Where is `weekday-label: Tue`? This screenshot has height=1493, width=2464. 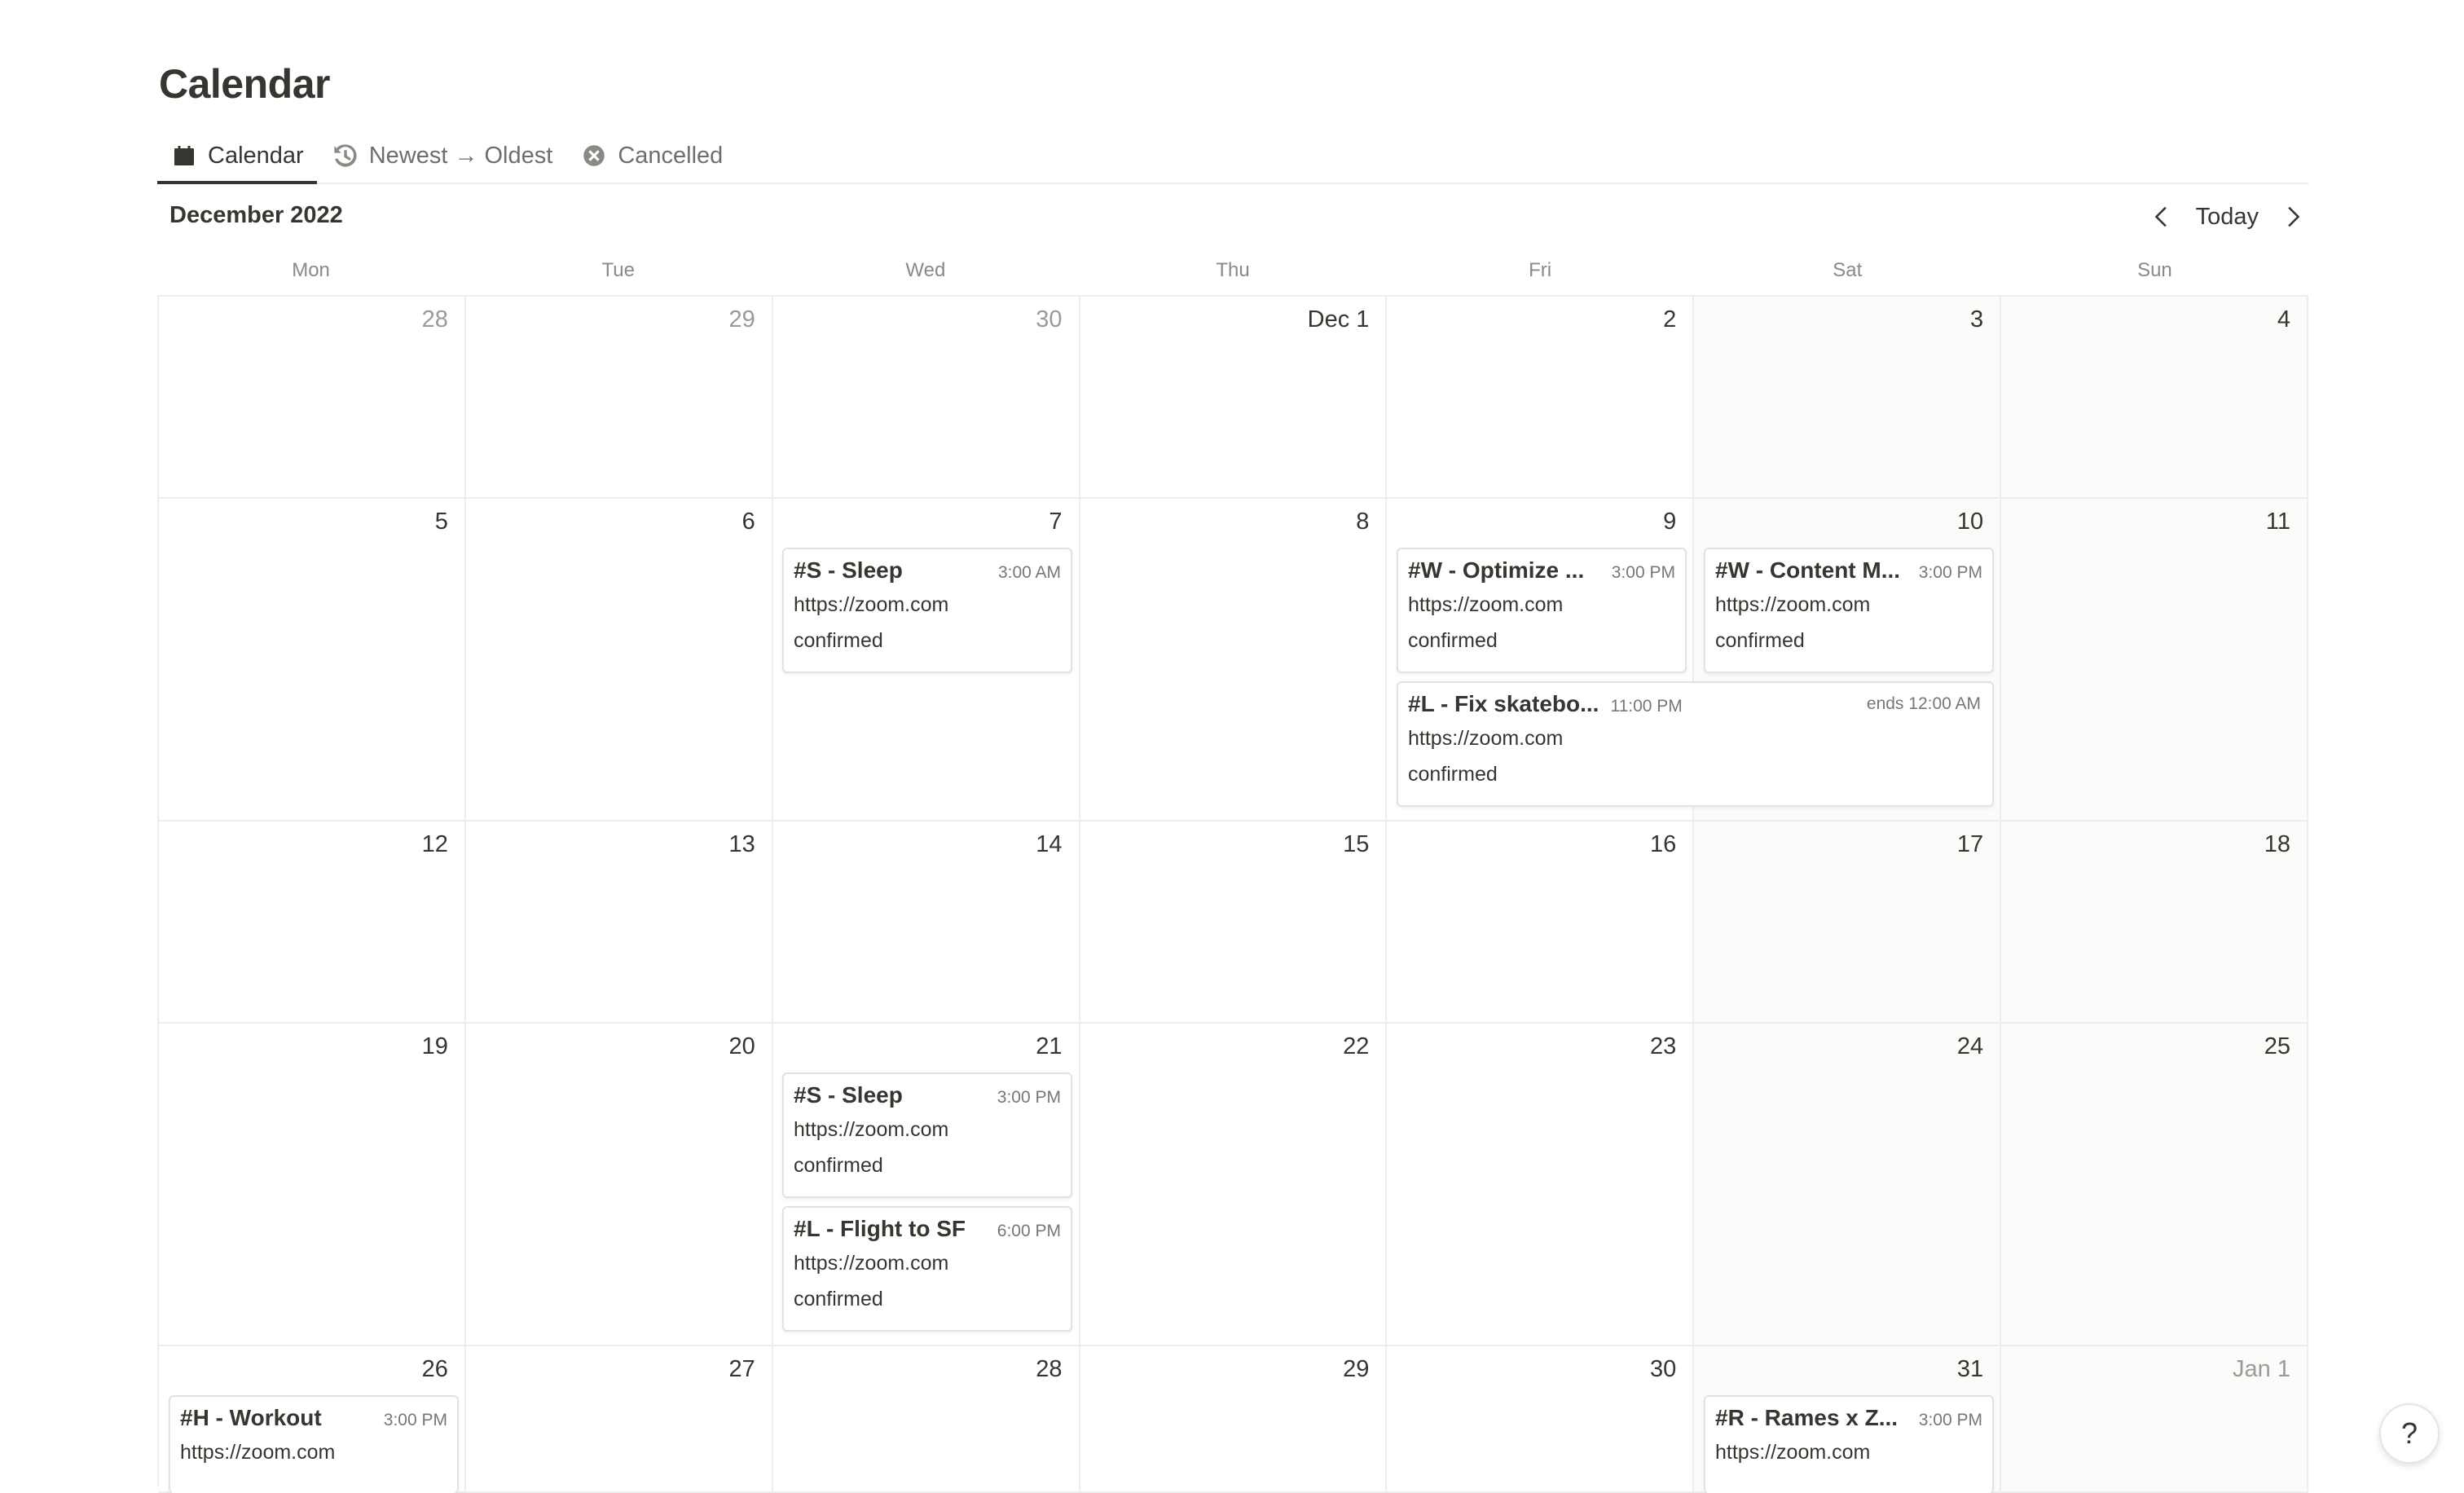 weekday-label: Tue is located at coordinates (618, 270).